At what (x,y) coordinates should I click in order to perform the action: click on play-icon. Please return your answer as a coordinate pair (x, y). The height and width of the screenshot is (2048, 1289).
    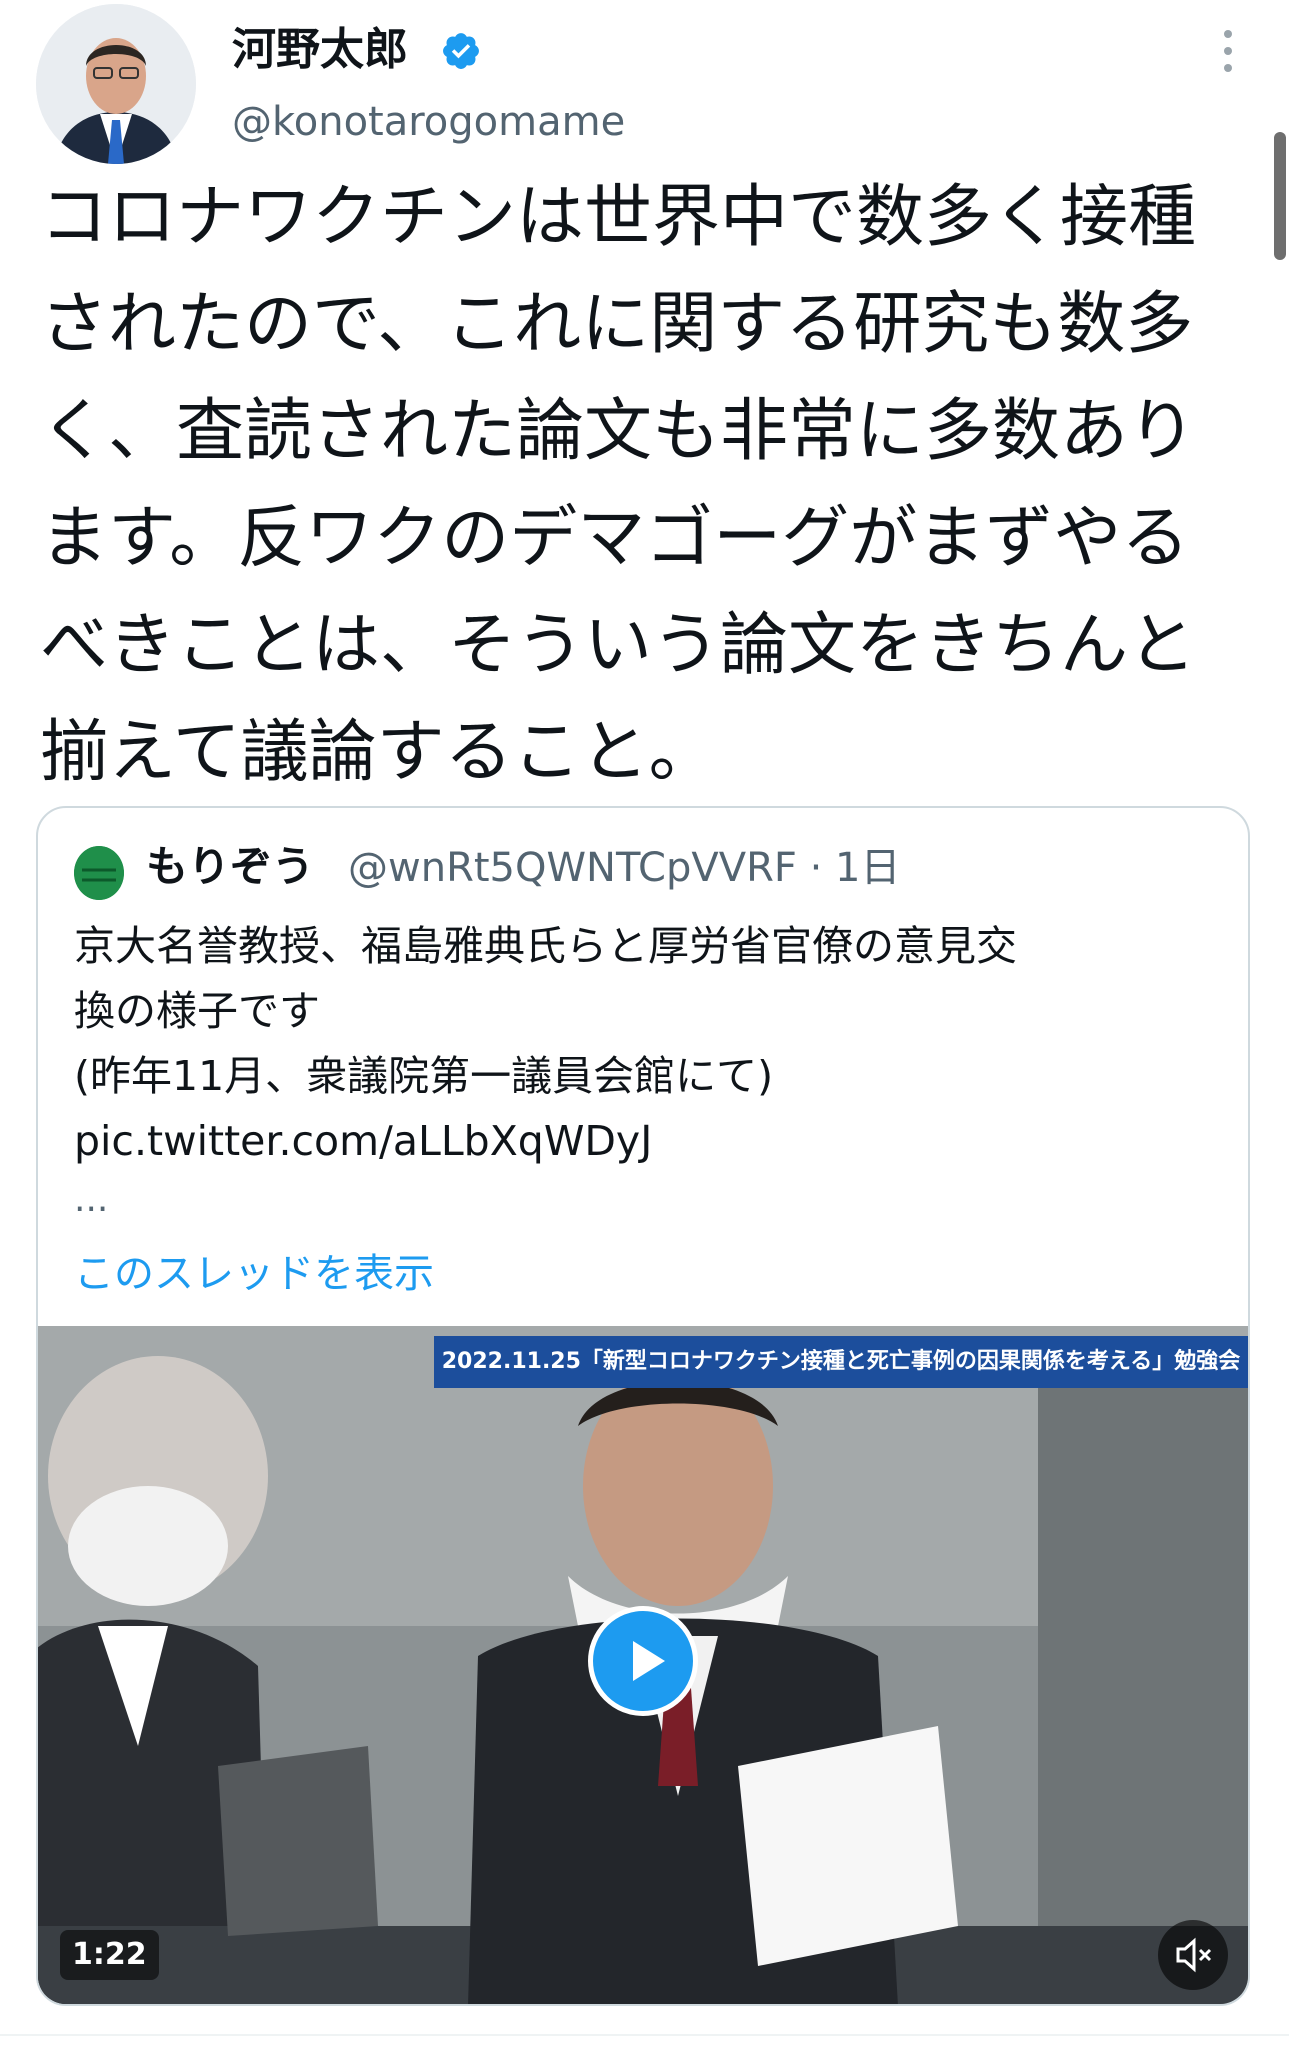
    Looking at the image, I should click on (643, 1661).